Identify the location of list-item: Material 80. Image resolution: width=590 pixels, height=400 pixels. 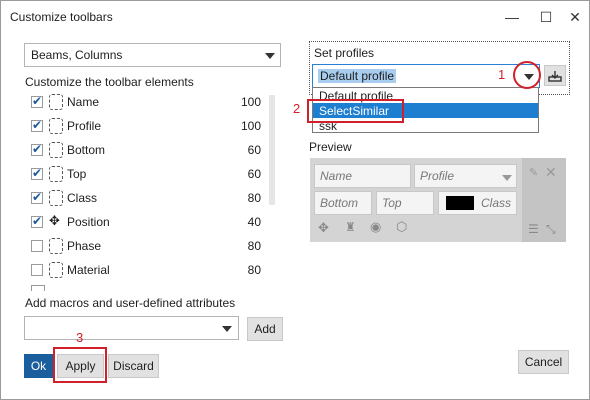
(146, 272).